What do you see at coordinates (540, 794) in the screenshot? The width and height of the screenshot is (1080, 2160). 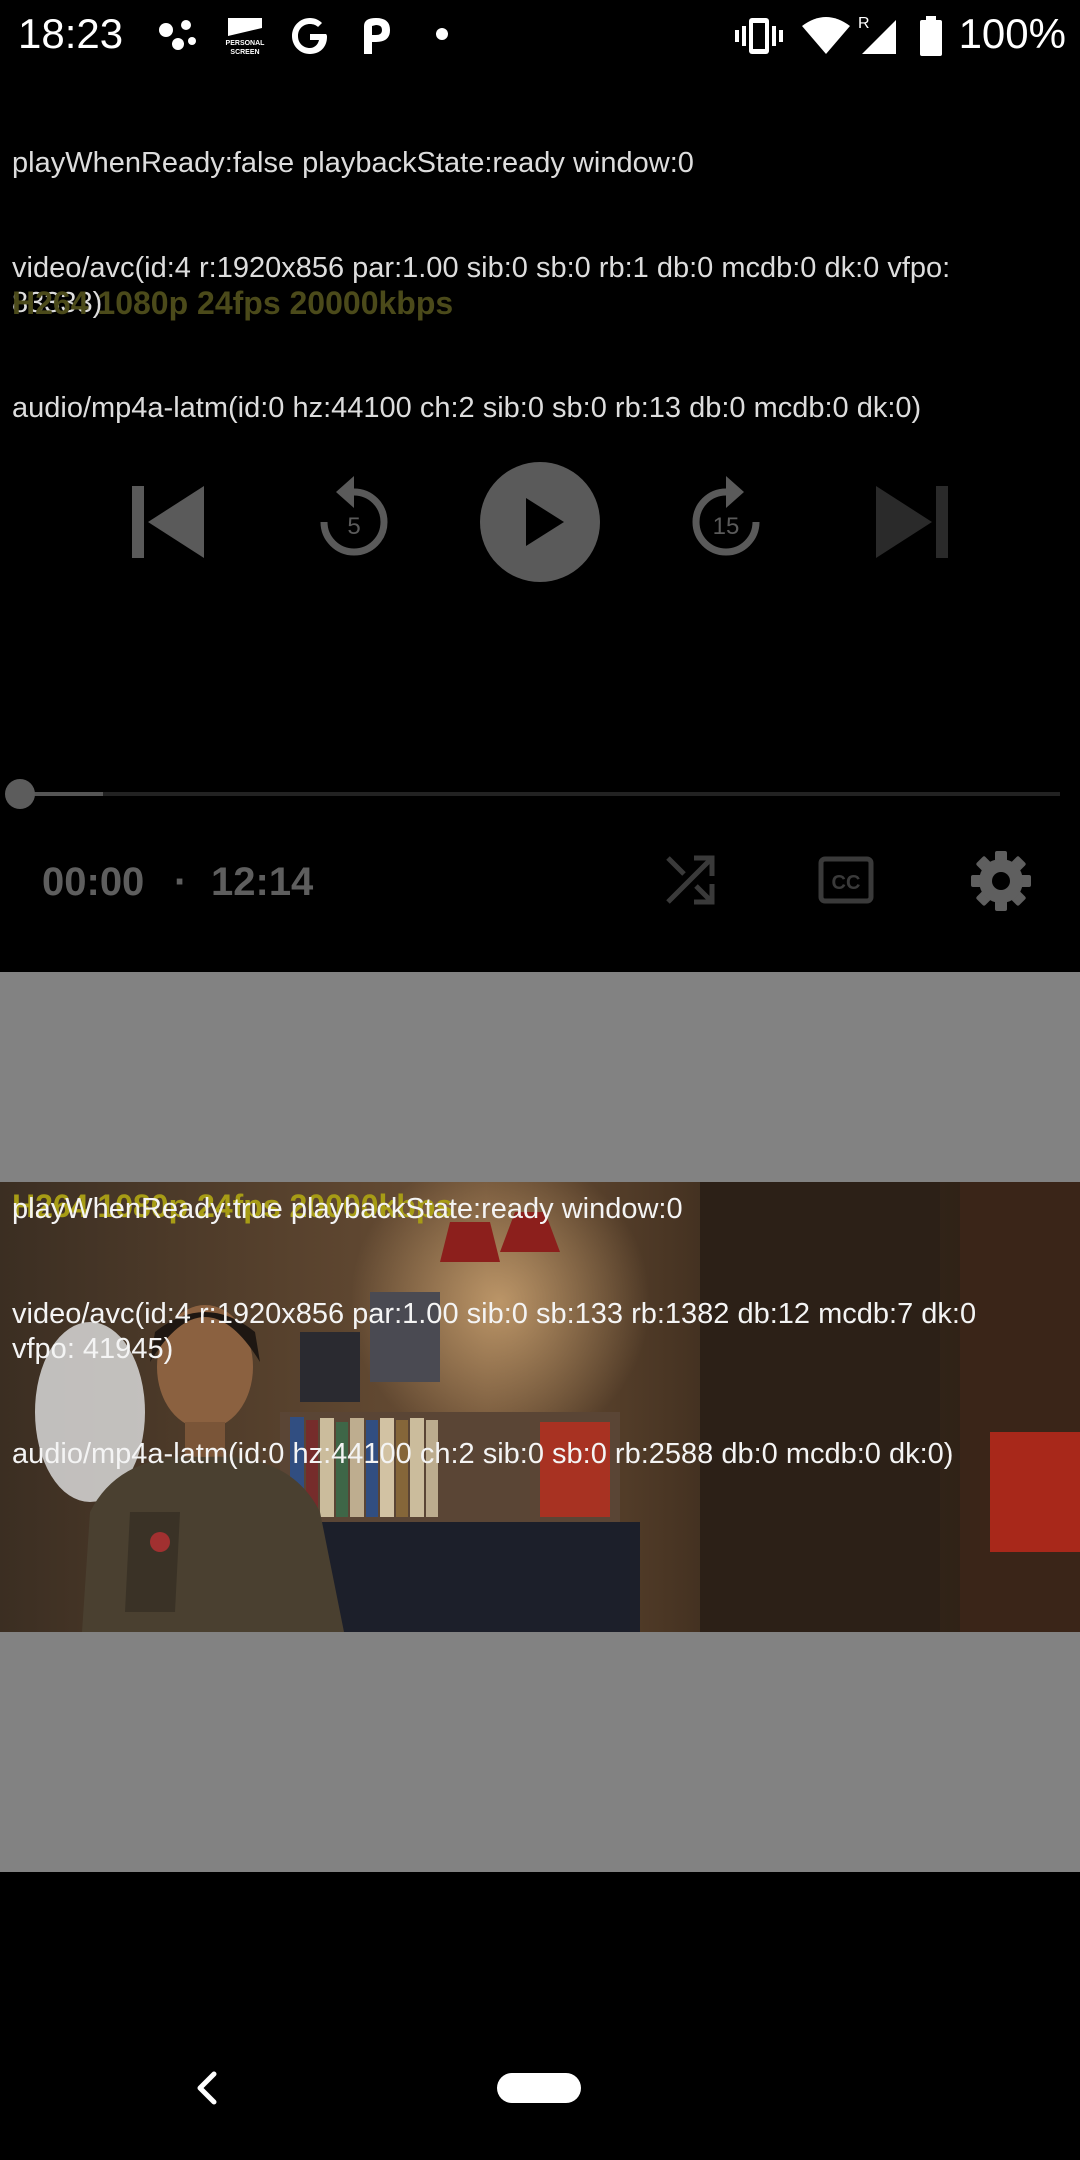 I see `seek-bar` at bounding box center [540, 794].